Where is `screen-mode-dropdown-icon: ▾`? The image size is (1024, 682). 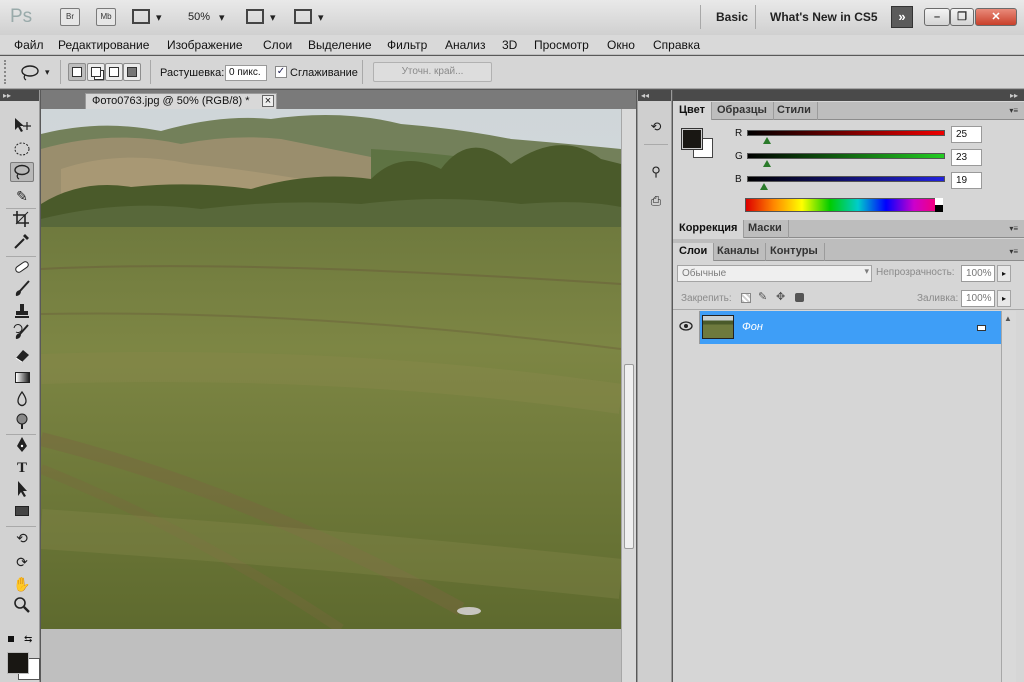 screen-mode-dropdown-icon: ▾ is located at coordinates (321, 17).